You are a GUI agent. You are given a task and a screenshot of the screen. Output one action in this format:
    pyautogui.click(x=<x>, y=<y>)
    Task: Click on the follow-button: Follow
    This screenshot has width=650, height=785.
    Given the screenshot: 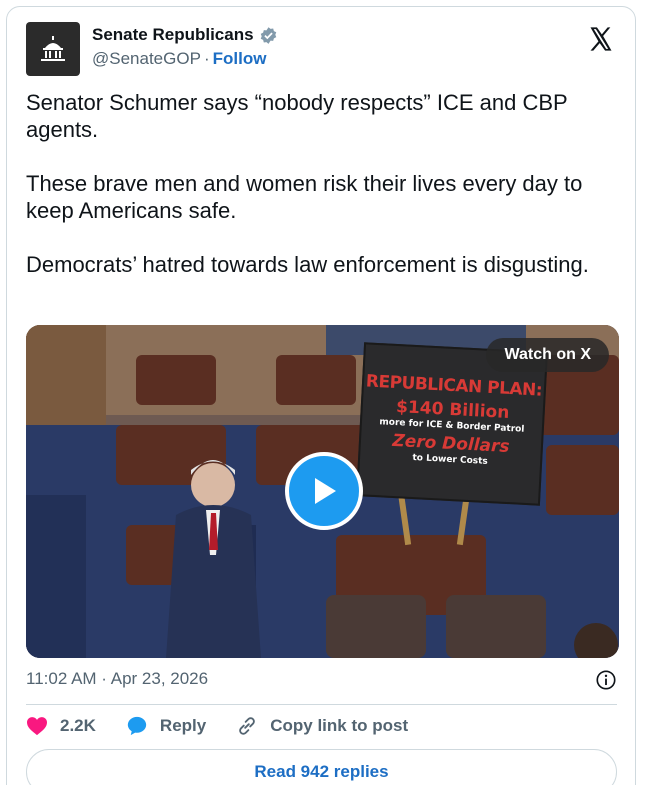 What is the action you would take?
    pyautogui.click(x=240, y=58)
    